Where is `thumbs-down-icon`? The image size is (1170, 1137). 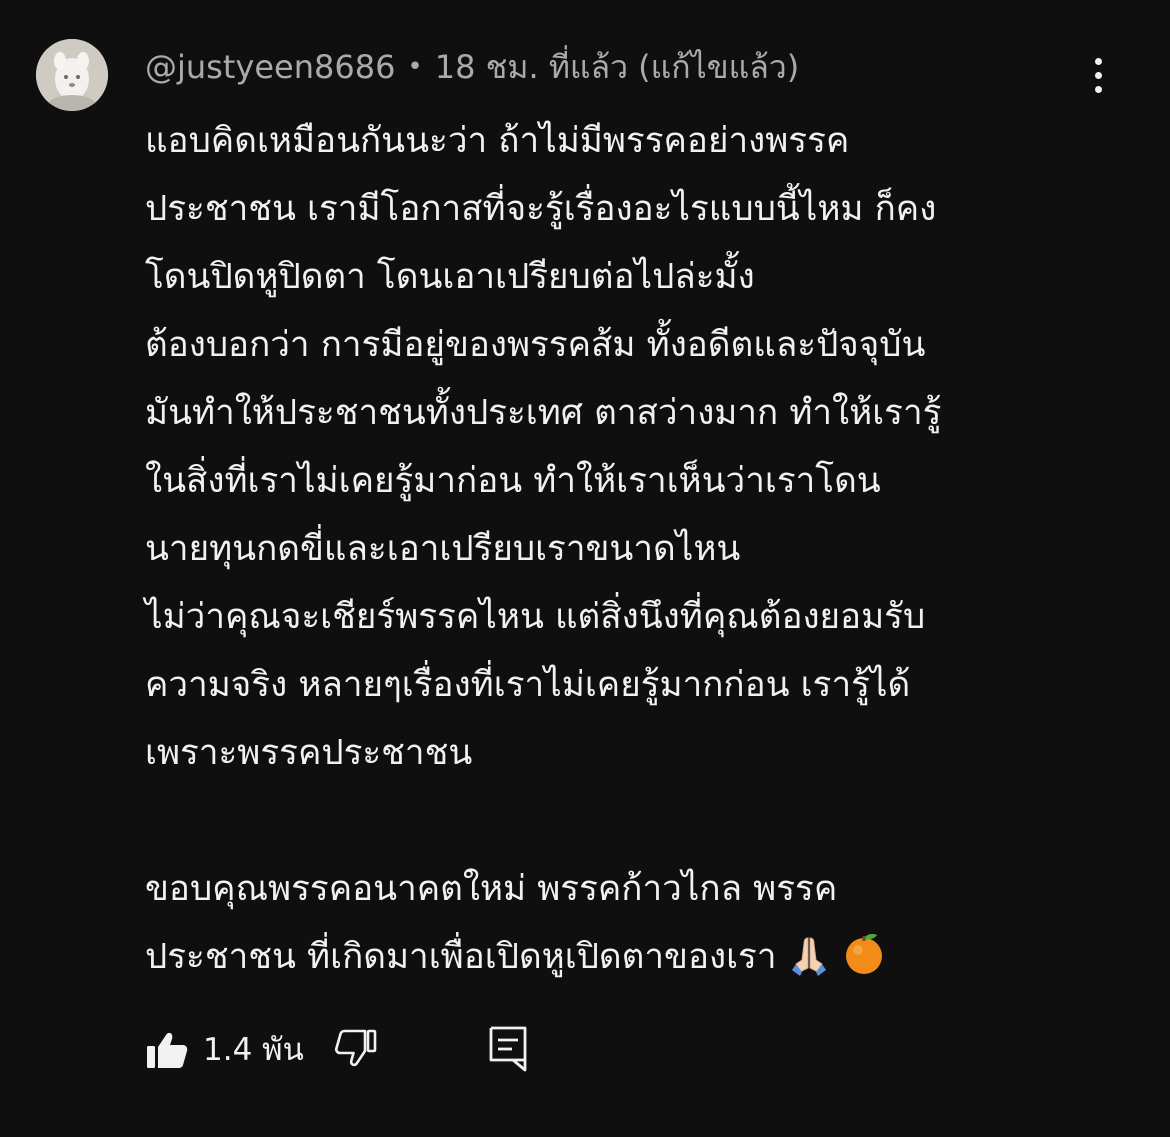
thumbs-down-icon is located at coordinates (355, 1048).